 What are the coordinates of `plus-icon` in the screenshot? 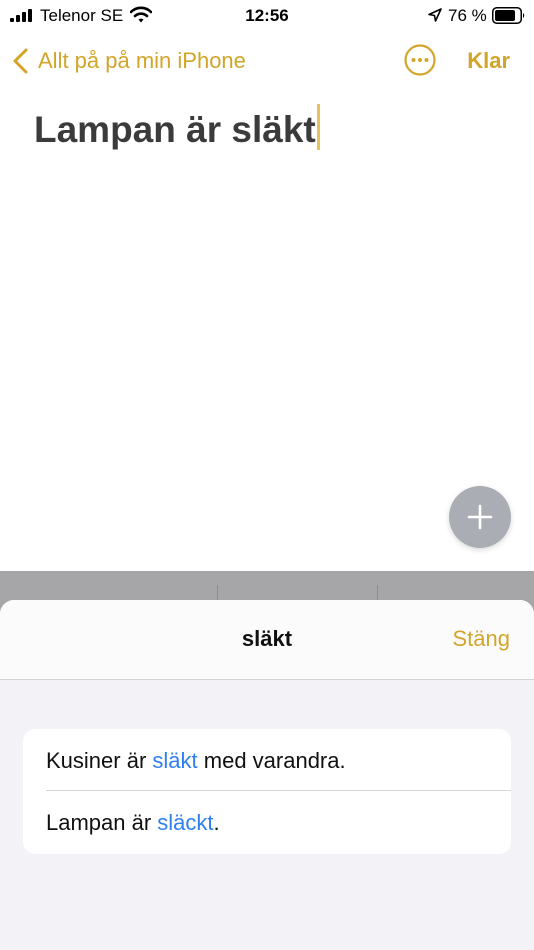 It's located at (480, 517).